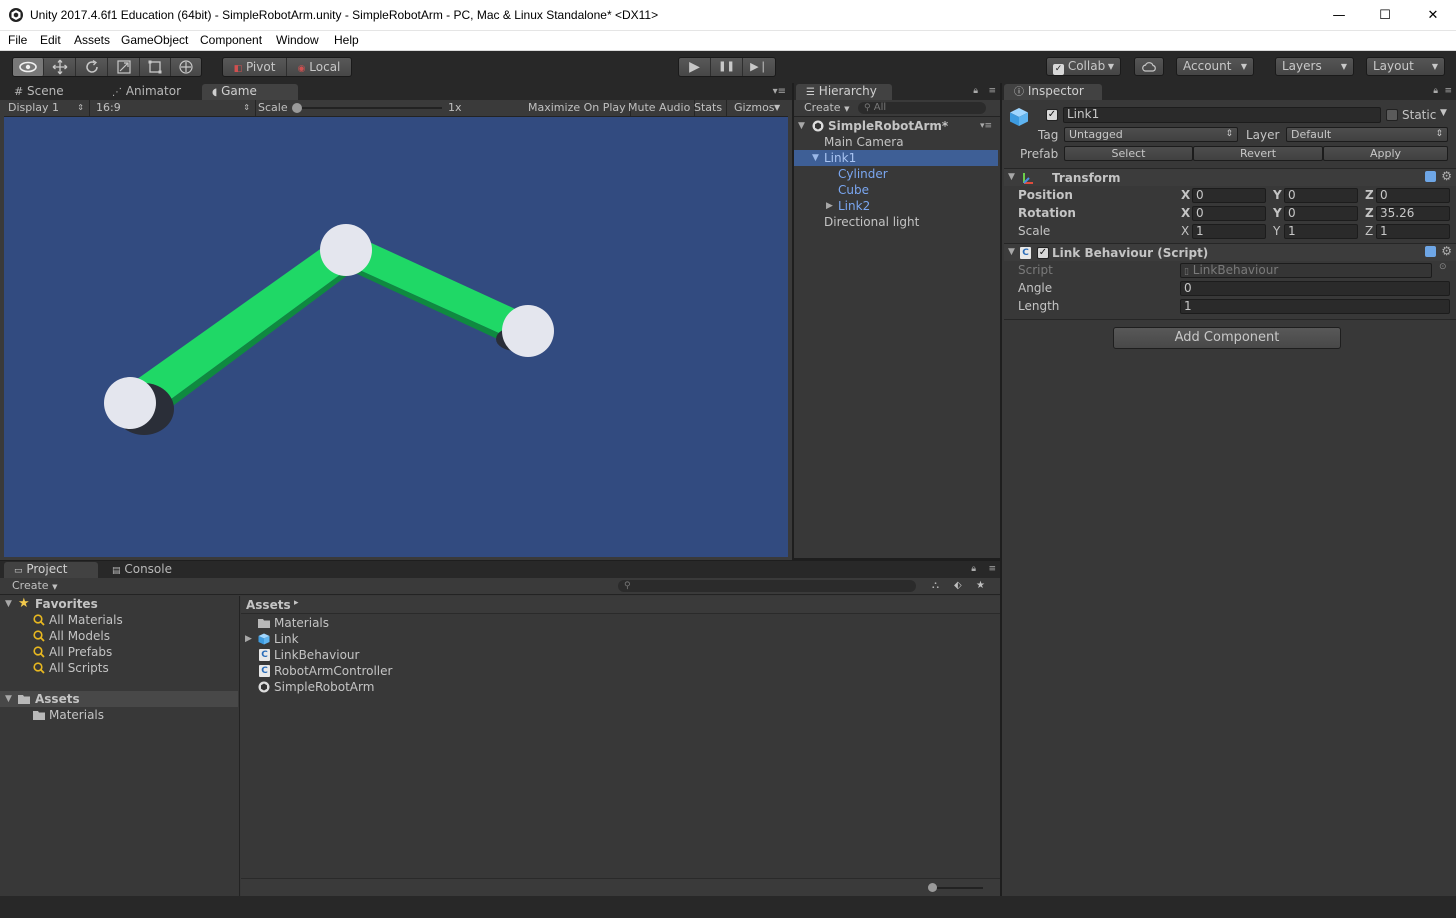 The height and width of the screenshot is (918, 1456). Describe the element at coordinates (119, 699) in the screenshot. I see `assets-root-row: ▼ Assets` at that location.